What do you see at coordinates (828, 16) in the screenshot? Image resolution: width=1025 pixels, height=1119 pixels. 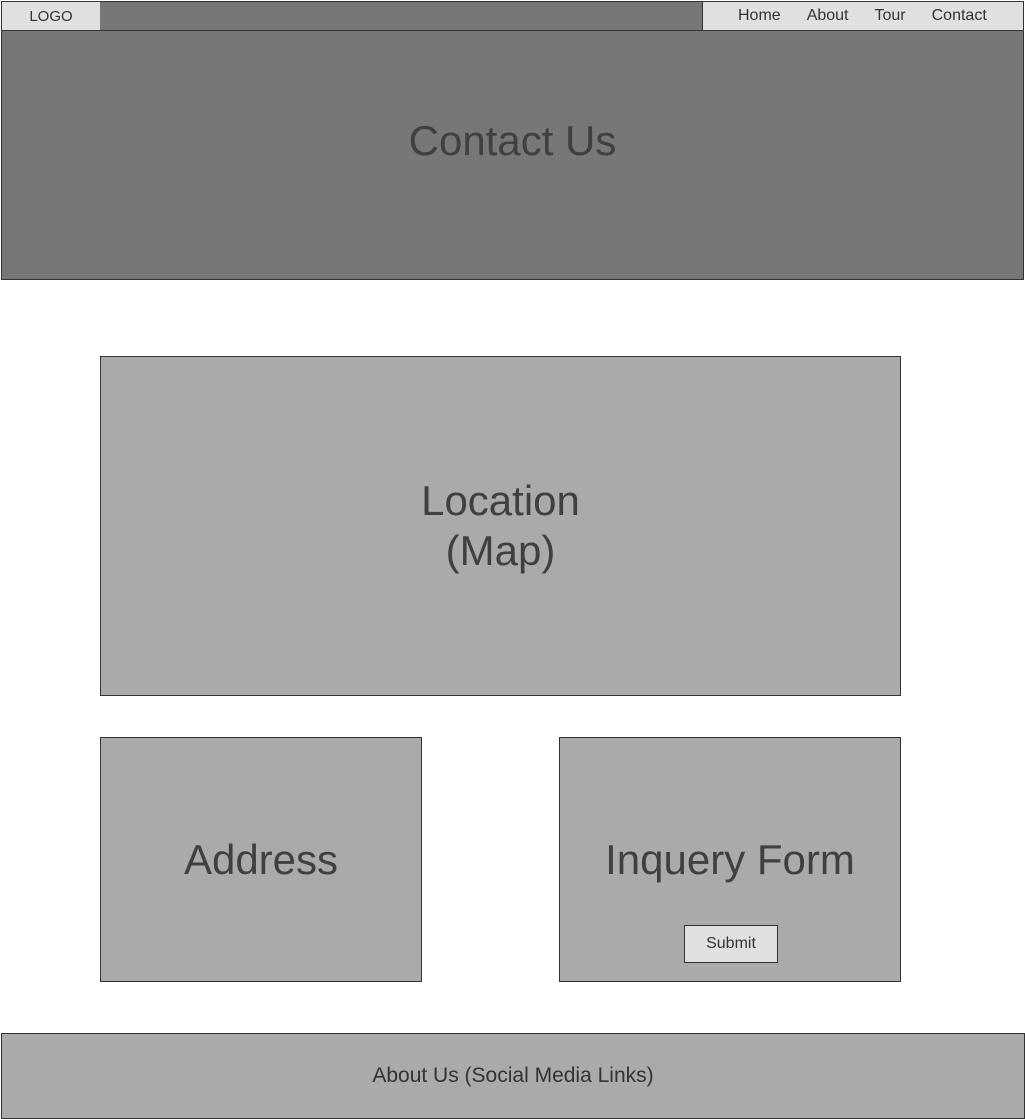 I see `nav-about-link: About` at bounding box center [828, 16].